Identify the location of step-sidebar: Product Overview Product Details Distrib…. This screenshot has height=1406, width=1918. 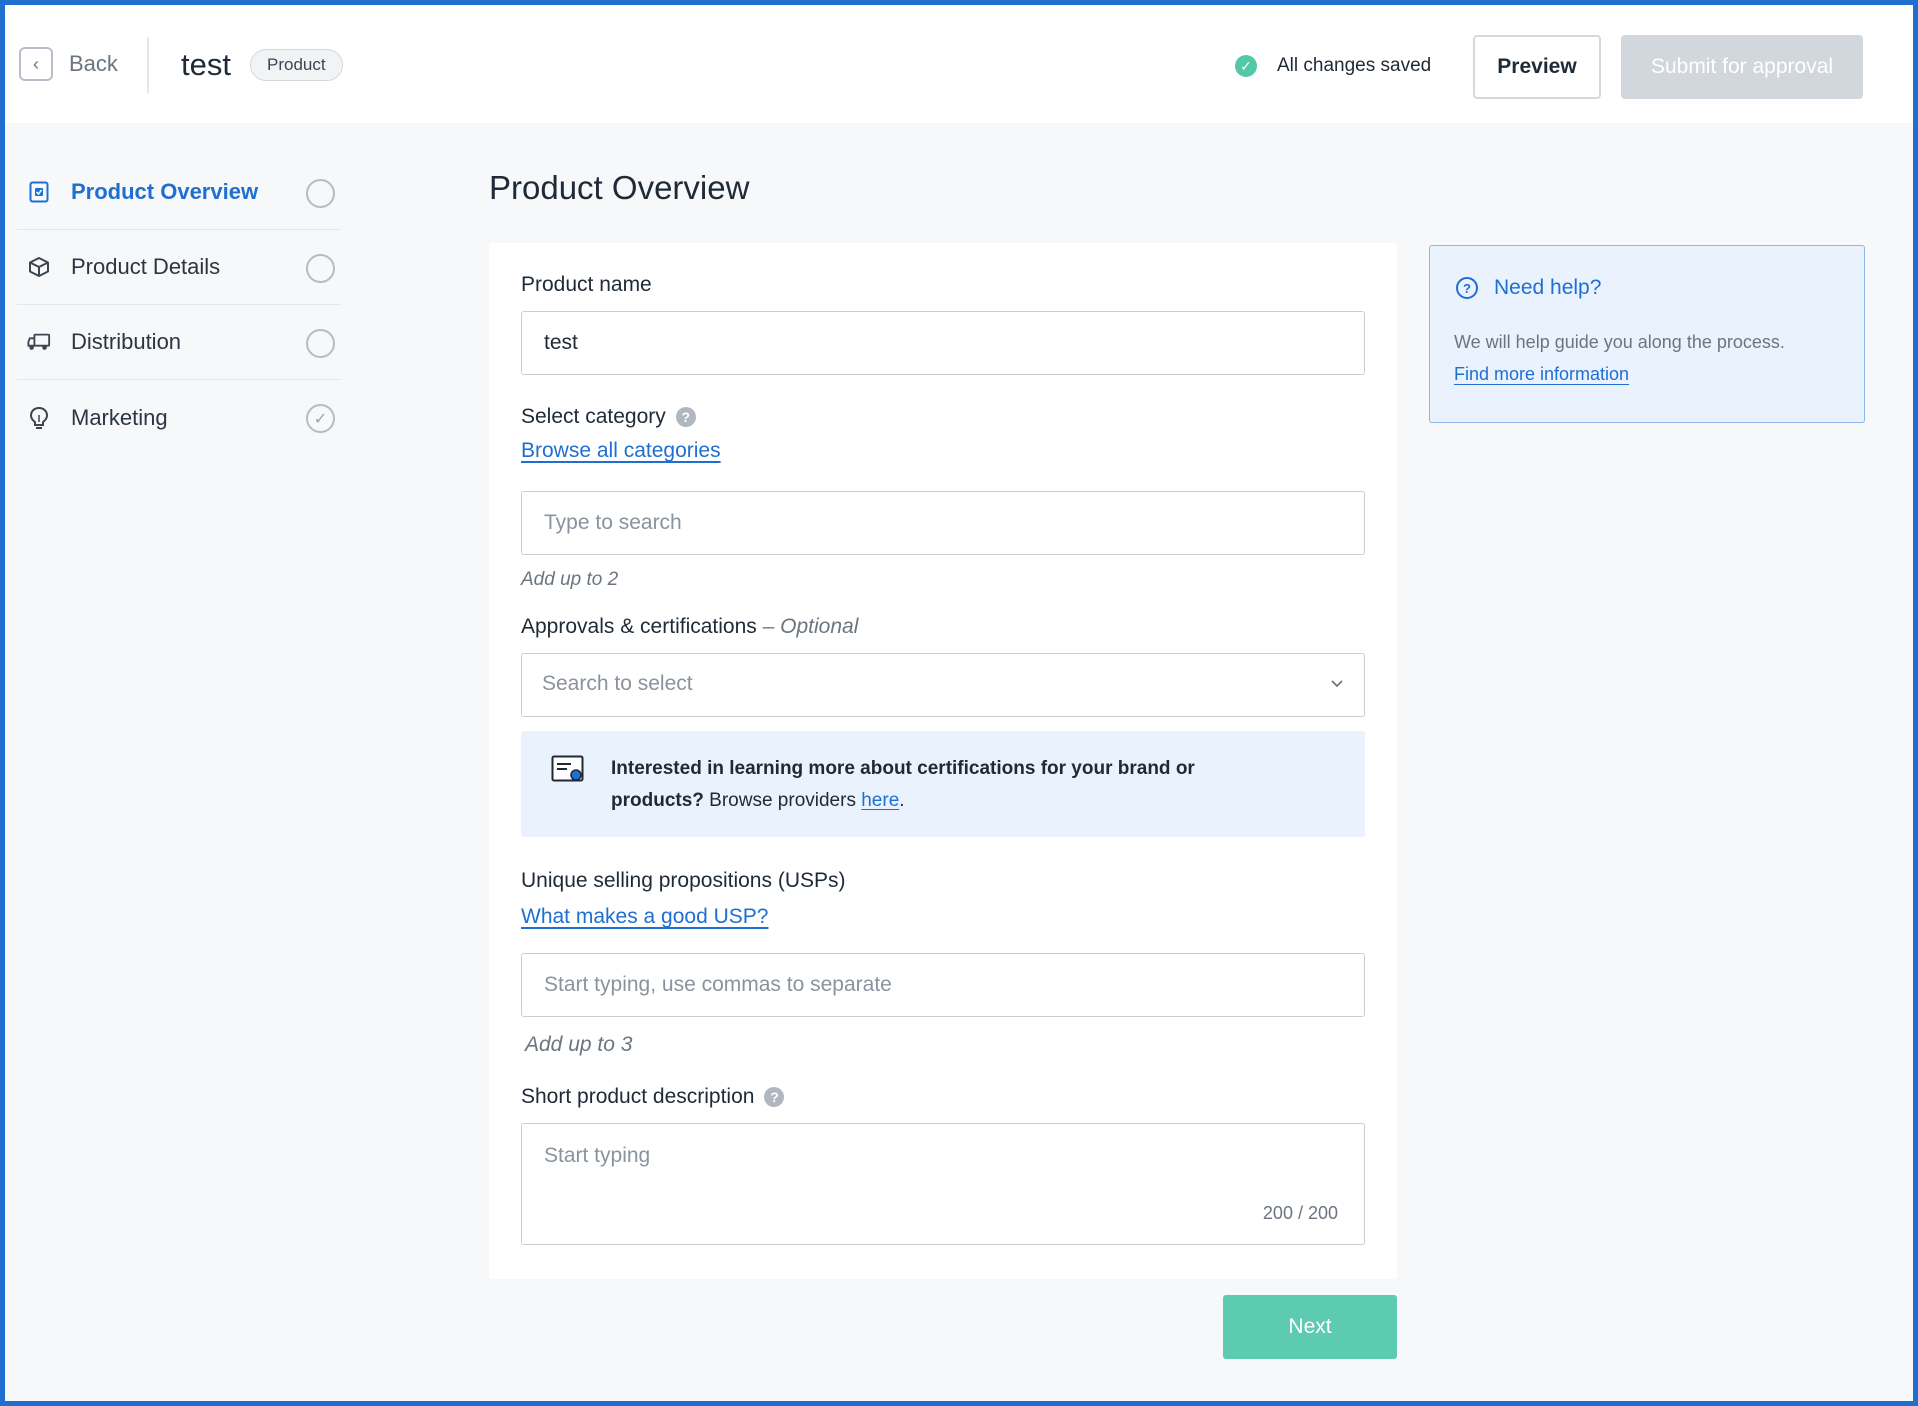
(179, 305).